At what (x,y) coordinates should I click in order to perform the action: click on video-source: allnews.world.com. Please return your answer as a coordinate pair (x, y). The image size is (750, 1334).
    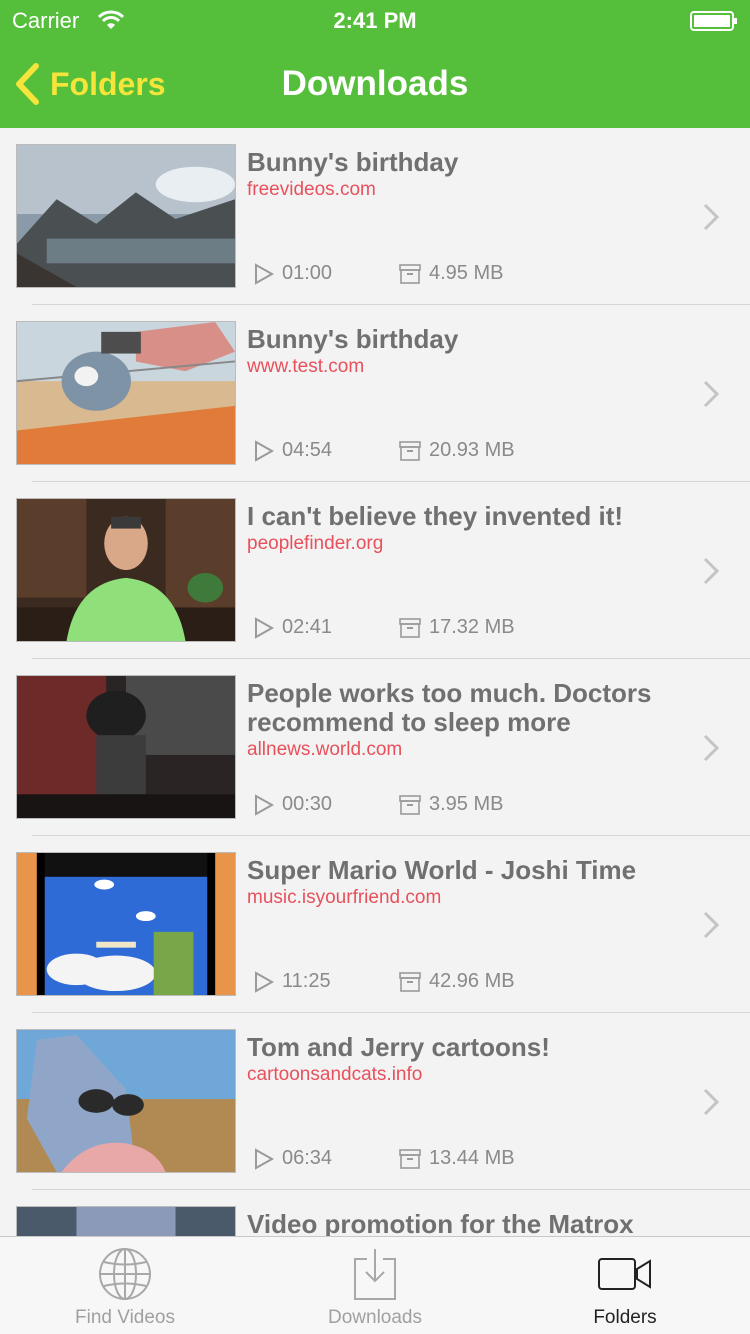
    Looking at the image, I should click on (325, 749).